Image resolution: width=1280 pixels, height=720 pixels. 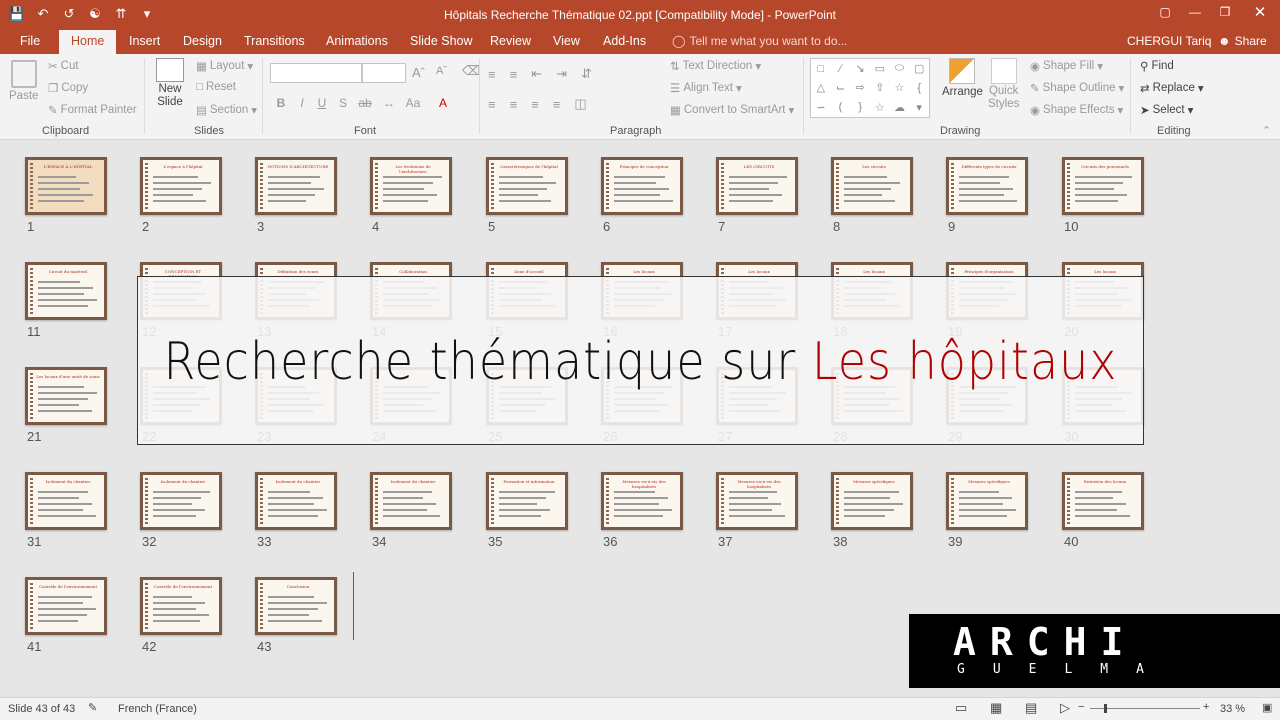 I want to click on slide-thumbnail: NOTIONS D'ARCHITECTURE, so click(x=296, y=186).